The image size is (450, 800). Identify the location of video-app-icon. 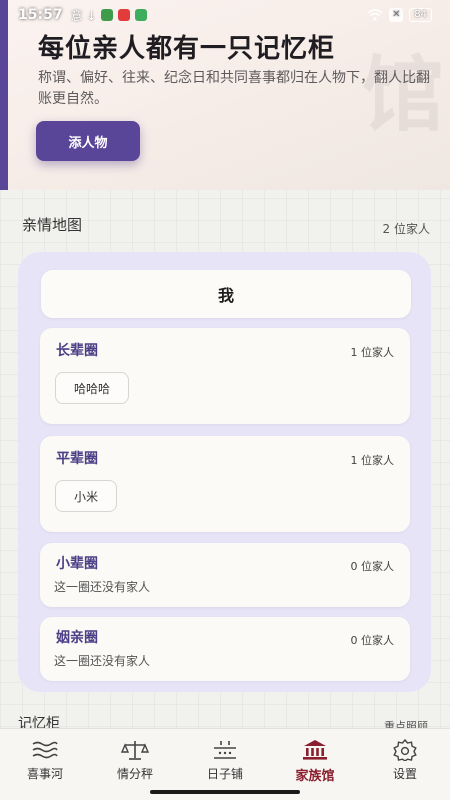
(124, 15).